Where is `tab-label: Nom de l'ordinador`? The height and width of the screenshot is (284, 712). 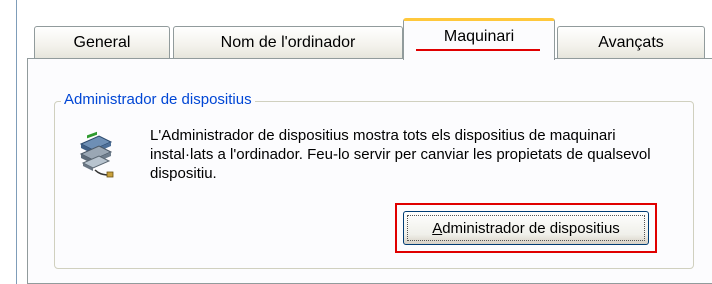
tab-label: Nom de l'ordinador is located at coordinates (288, 42).